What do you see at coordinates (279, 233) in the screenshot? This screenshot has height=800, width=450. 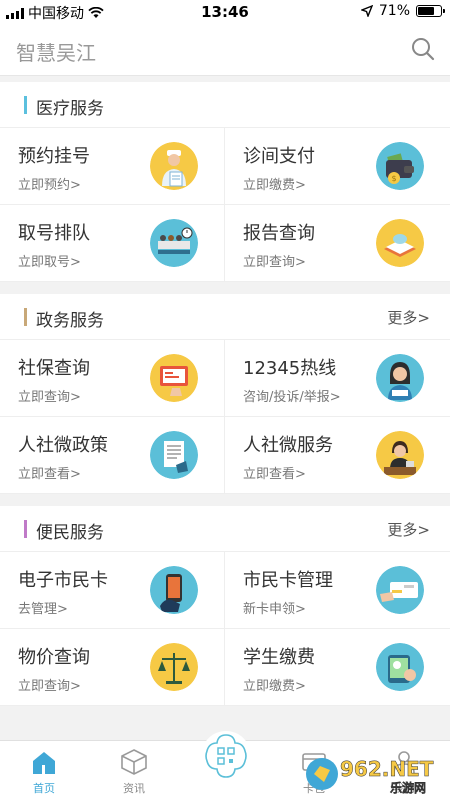 I see `service-title: 报告查询` at bounding box center [279, 233].